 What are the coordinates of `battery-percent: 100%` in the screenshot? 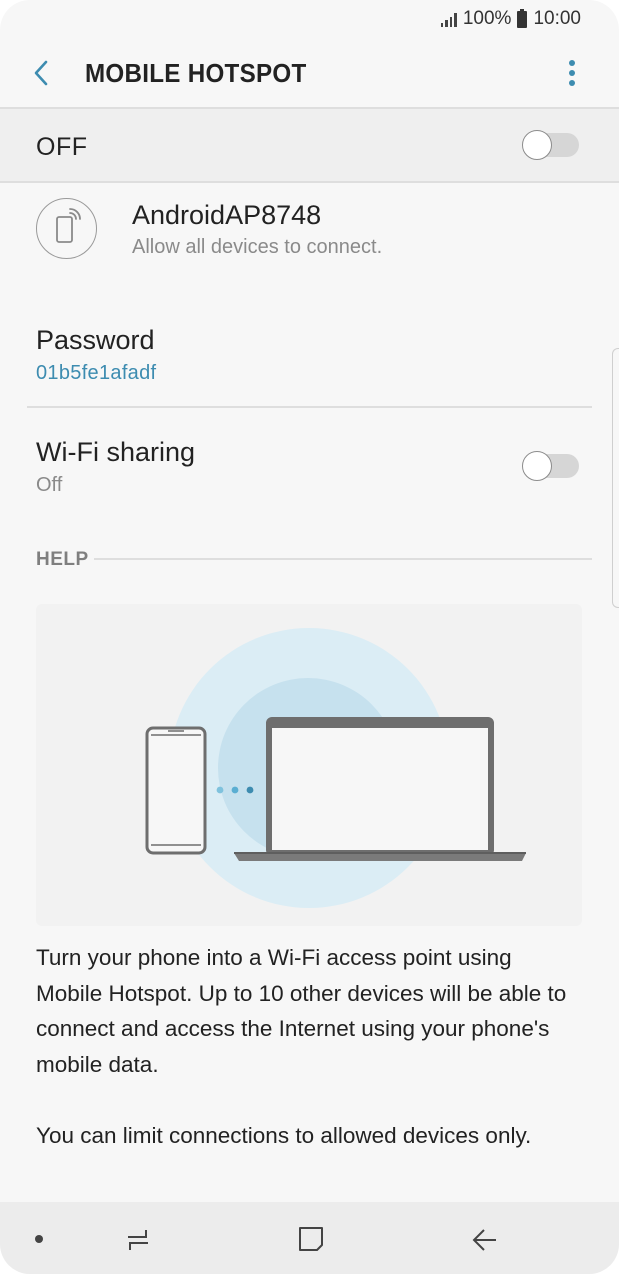 It's located at (487, 18).